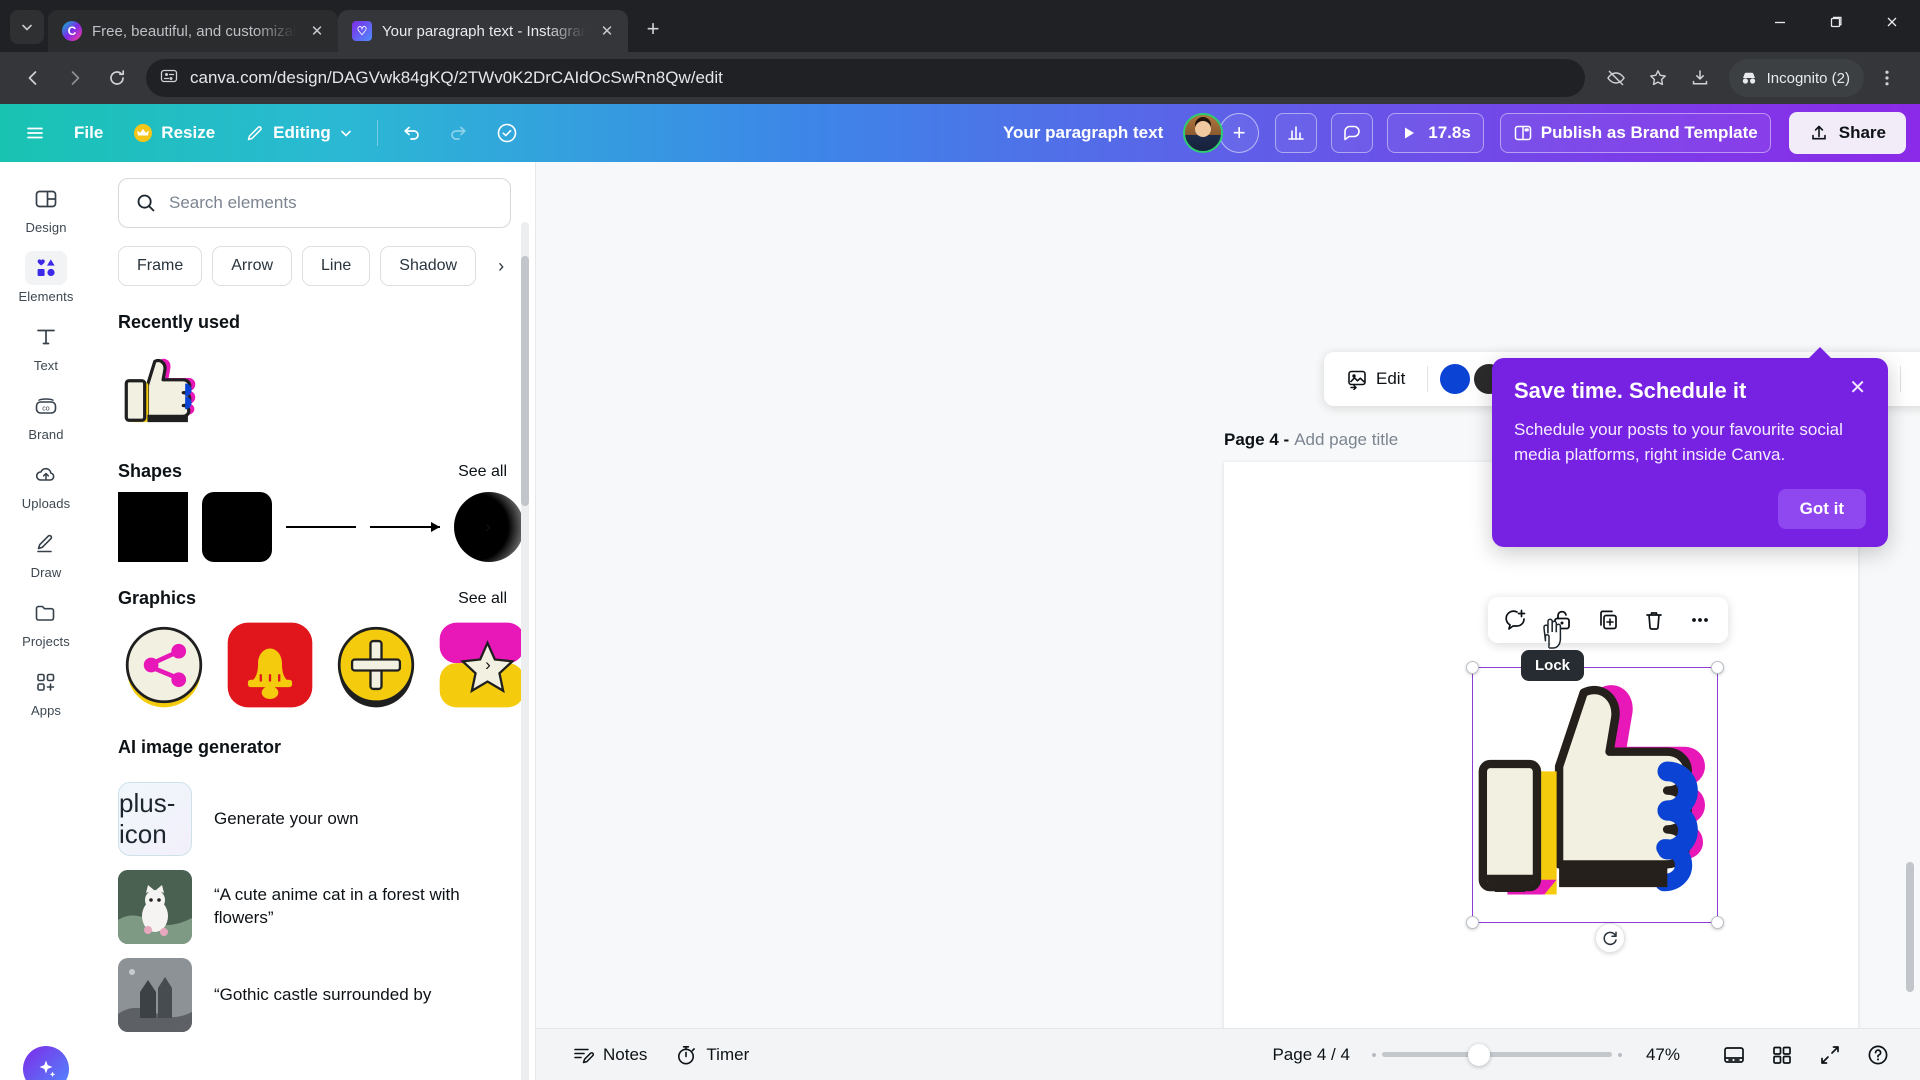  What do you see at coordinates (482, 599) in the screenshot?
I see `graphics-see-all: See all` at bounding box center [482, 599].